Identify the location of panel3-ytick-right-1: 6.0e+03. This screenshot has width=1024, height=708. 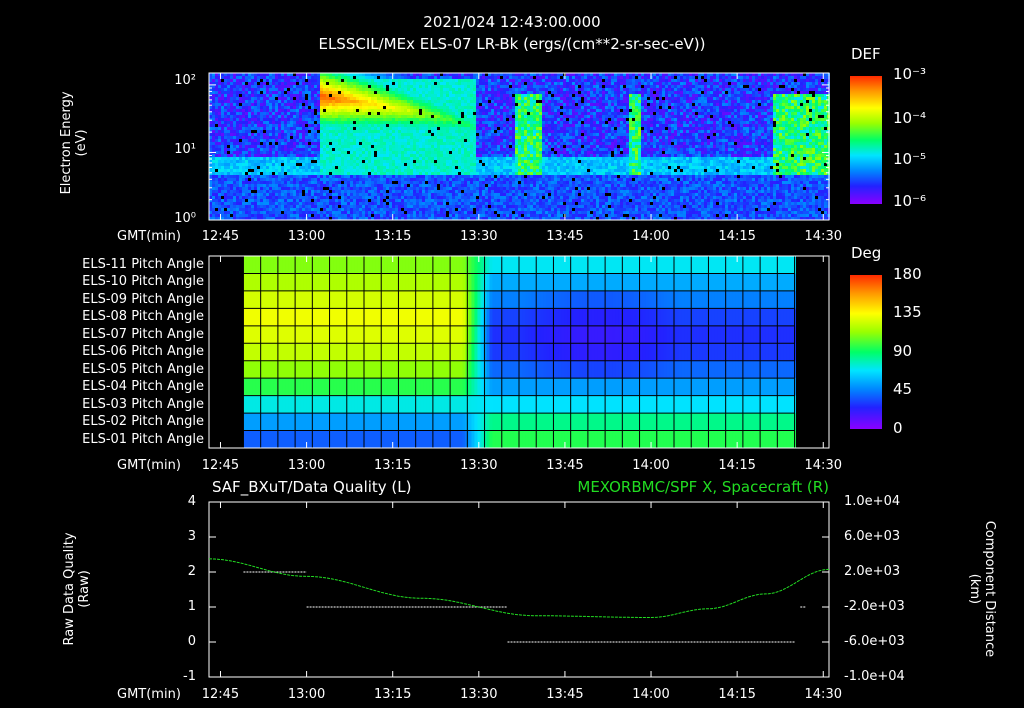
(872, 536).